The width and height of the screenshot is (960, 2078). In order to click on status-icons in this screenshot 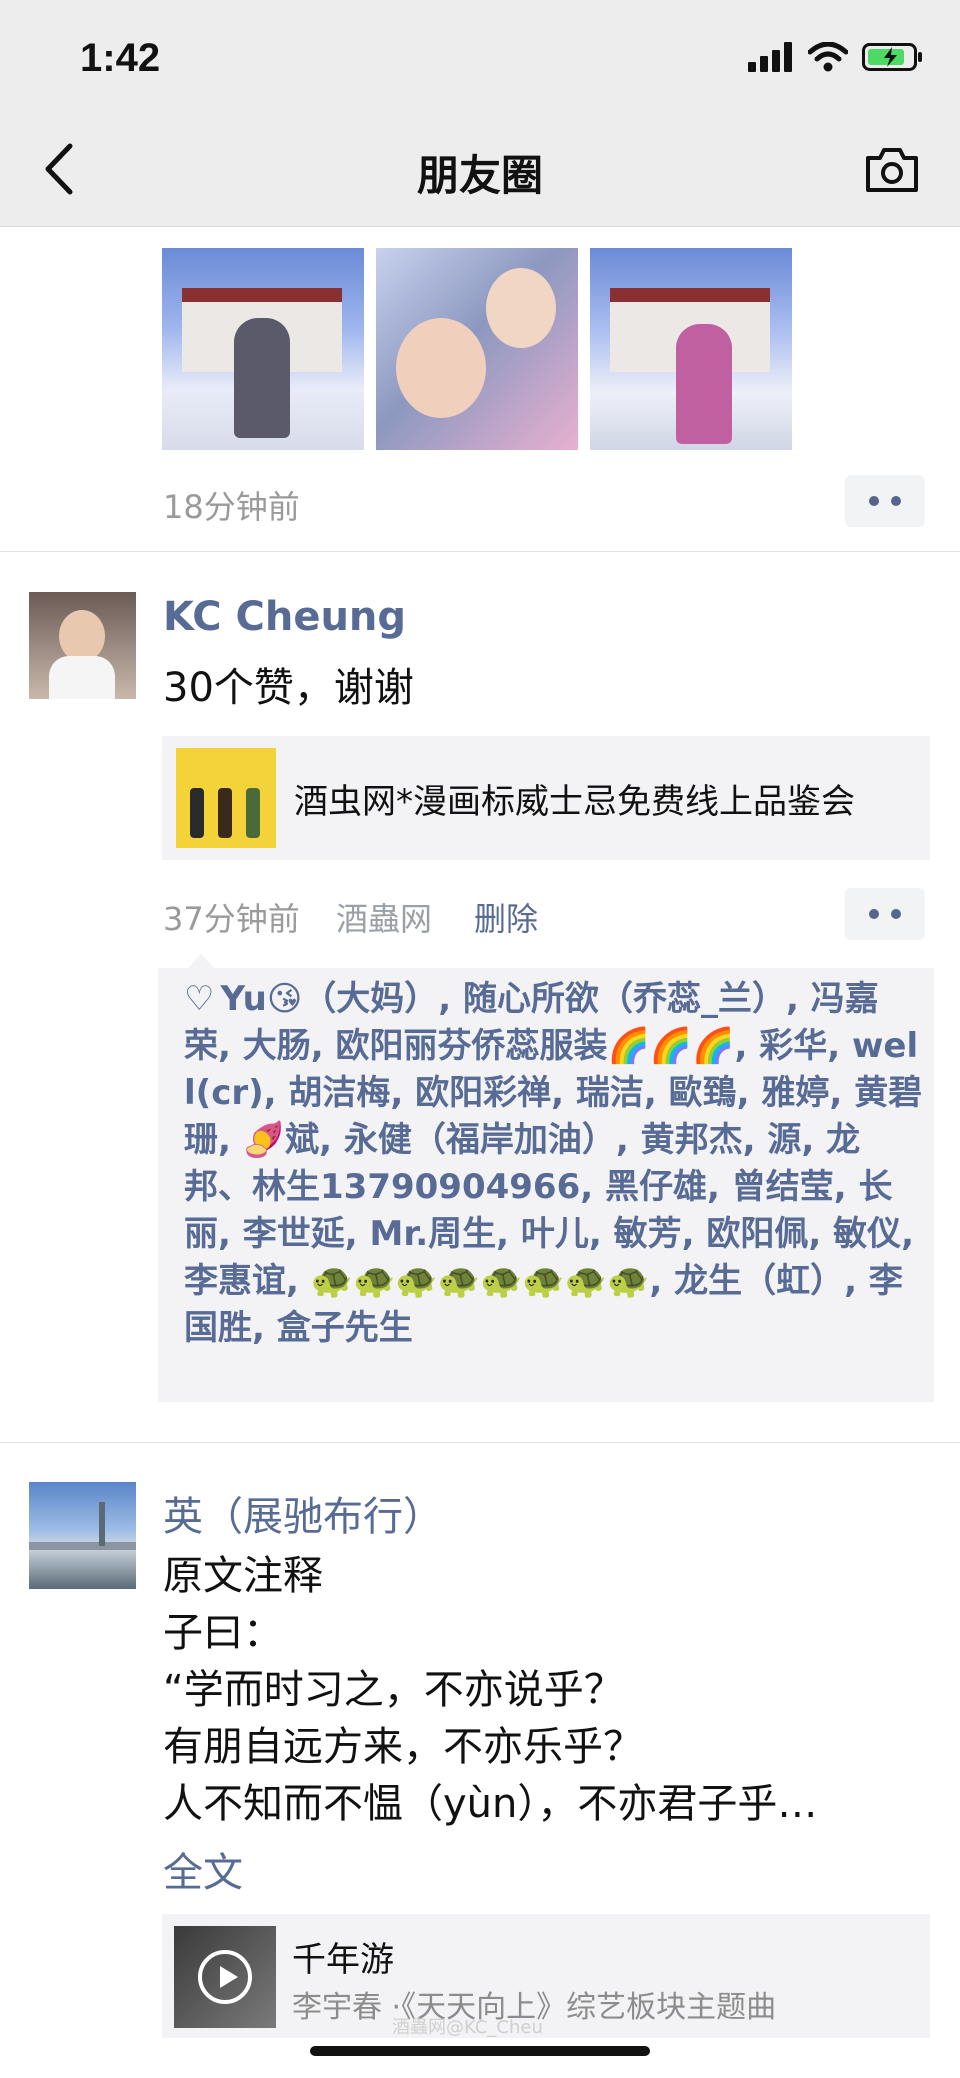, I will do `click(836, 57)`.